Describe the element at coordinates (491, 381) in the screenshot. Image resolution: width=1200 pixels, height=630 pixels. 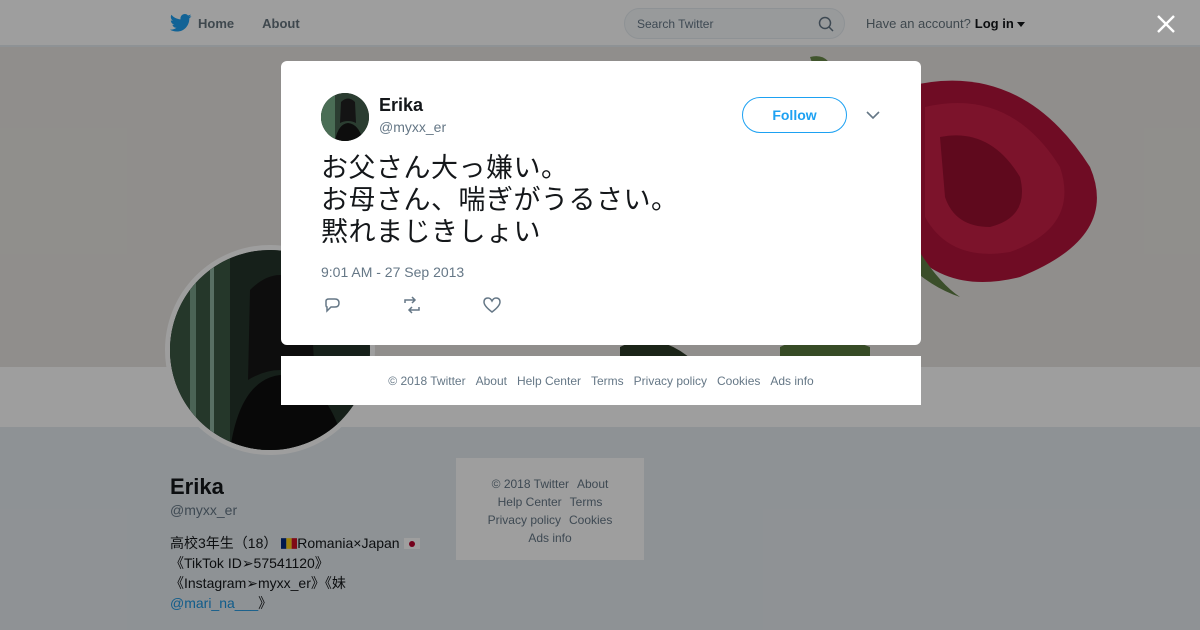
I see `footer-about-link: About` at that location.